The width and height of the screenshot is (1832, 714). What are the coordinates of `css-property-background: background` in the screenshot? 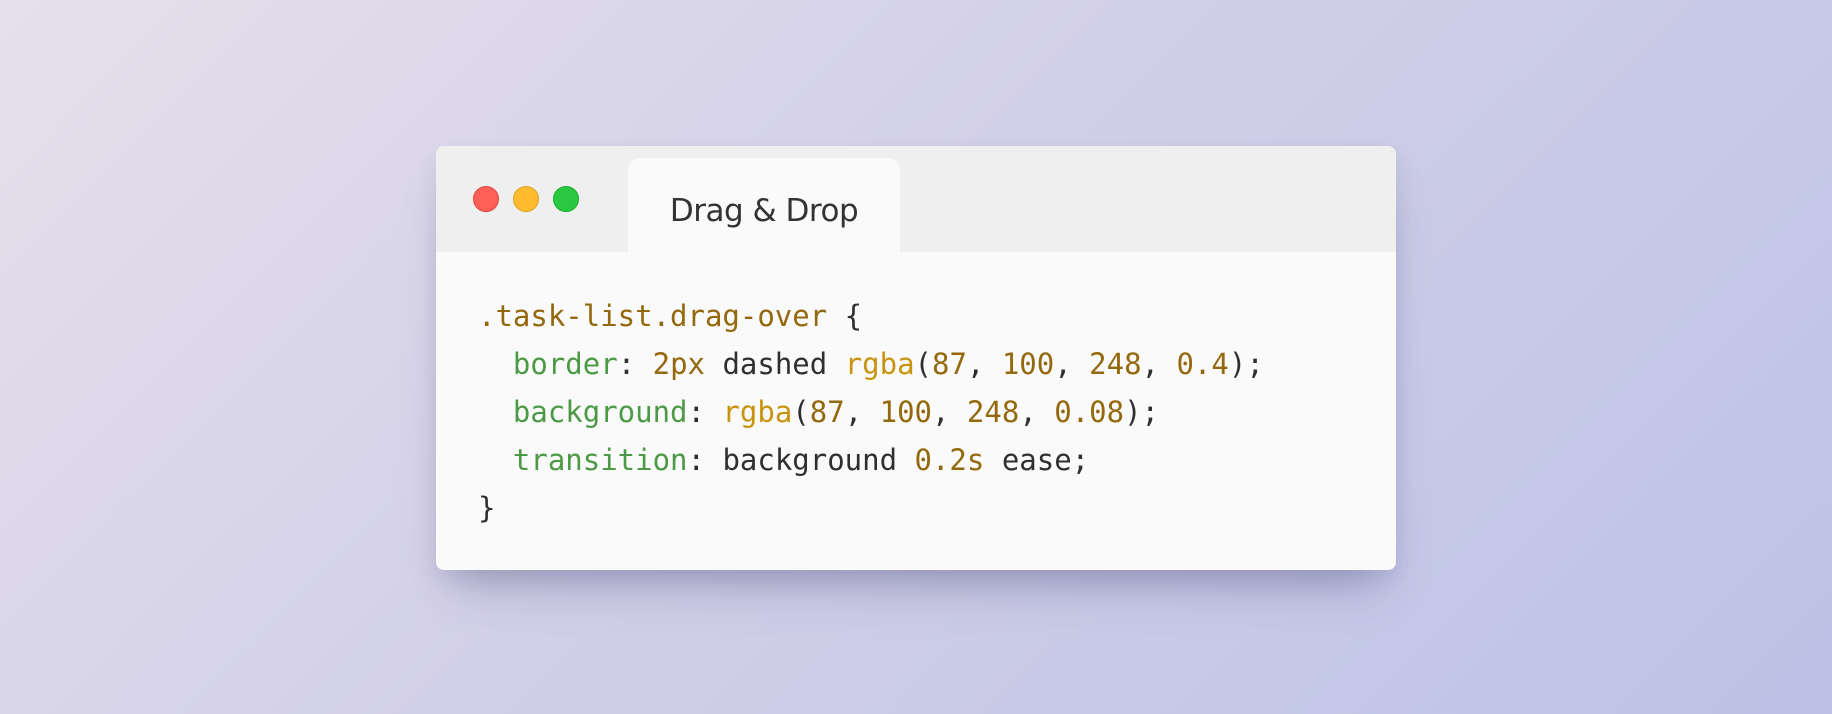 It's located at (600, 412).